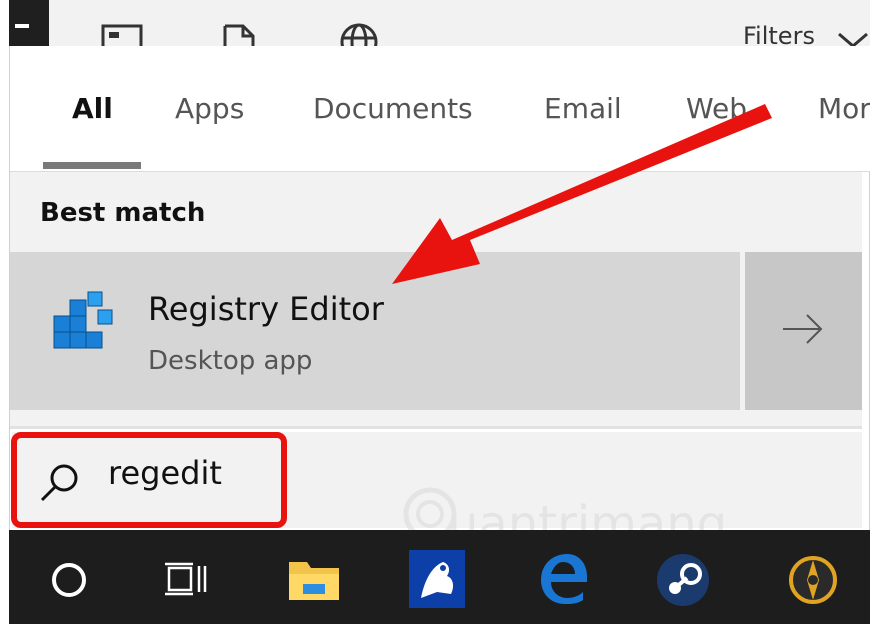 This screenshot has height=629, width=870. What do you see at coordinates (122, 30) in the screenshot?
I see `document-icon` at bounding box center [122, 30].